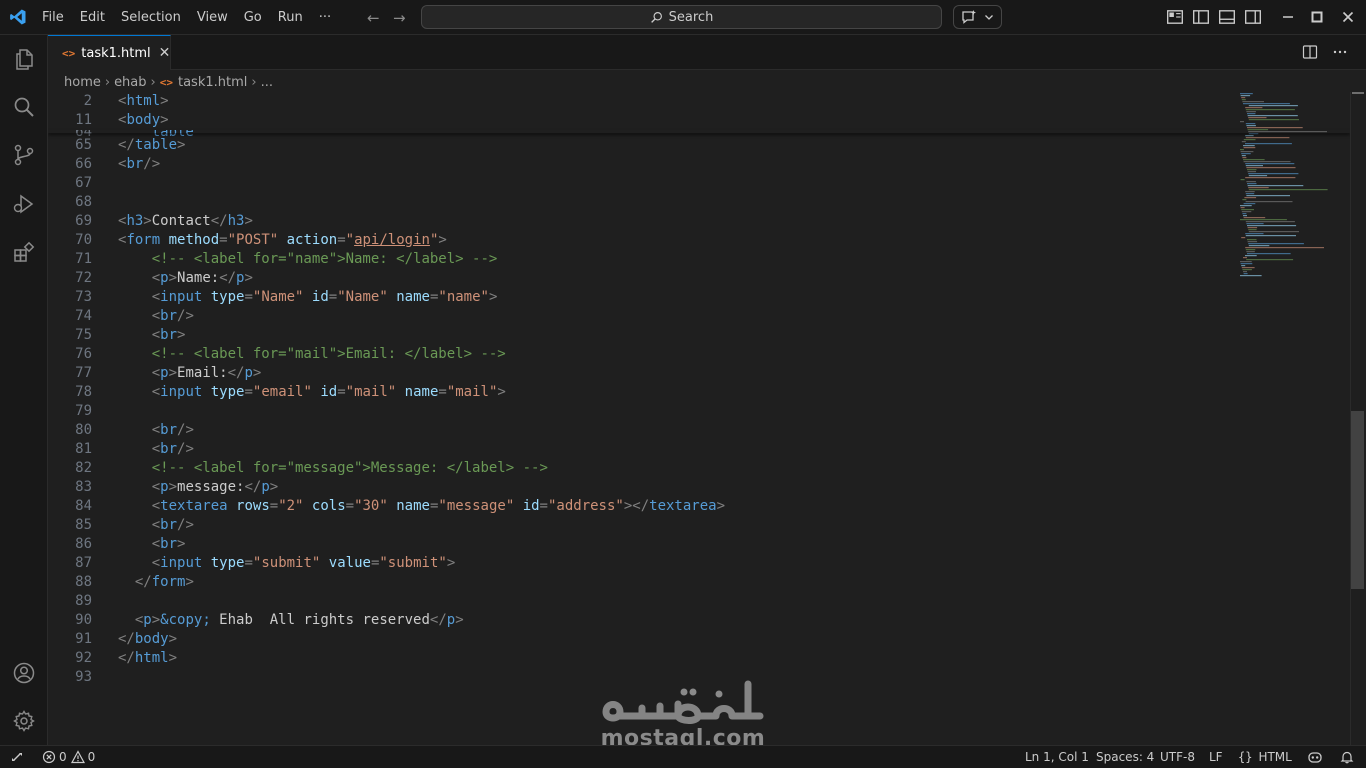 This screenshot has width=1366, height=768. What do you see at coordinates (977, 17) in the screenshot?
I see `copilot-chat-button` at bounding box center [977, 17].